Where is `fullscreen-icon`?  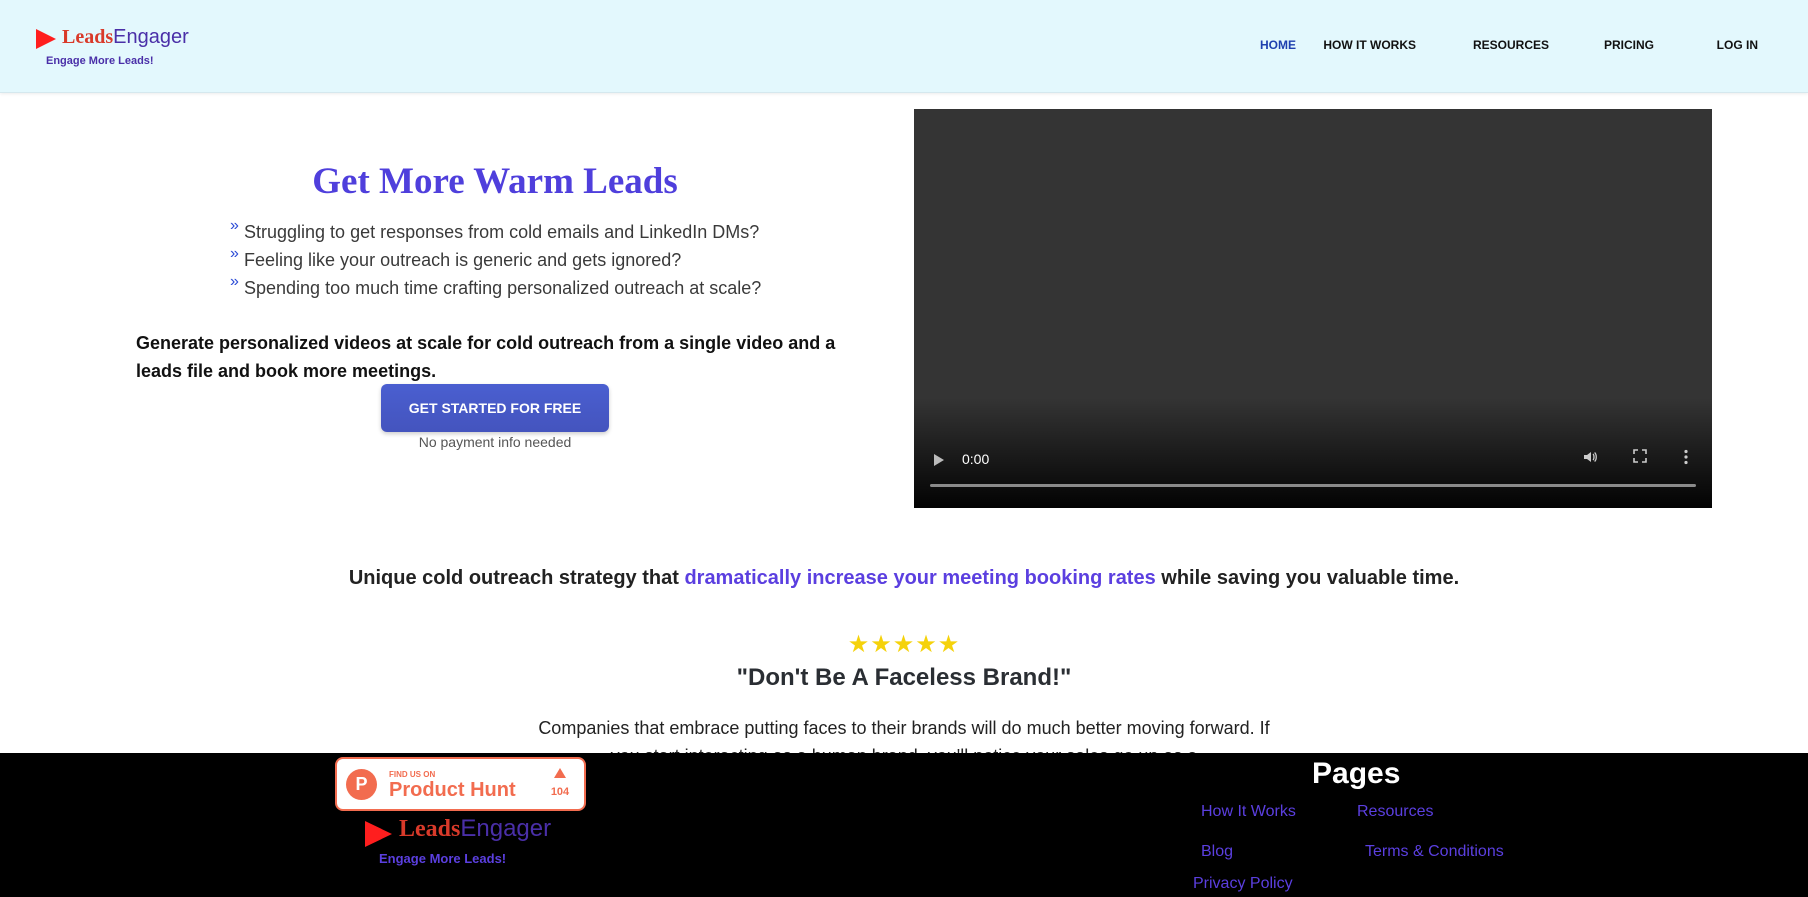
fullscreen-icon is located at coordinates (1640, 457).